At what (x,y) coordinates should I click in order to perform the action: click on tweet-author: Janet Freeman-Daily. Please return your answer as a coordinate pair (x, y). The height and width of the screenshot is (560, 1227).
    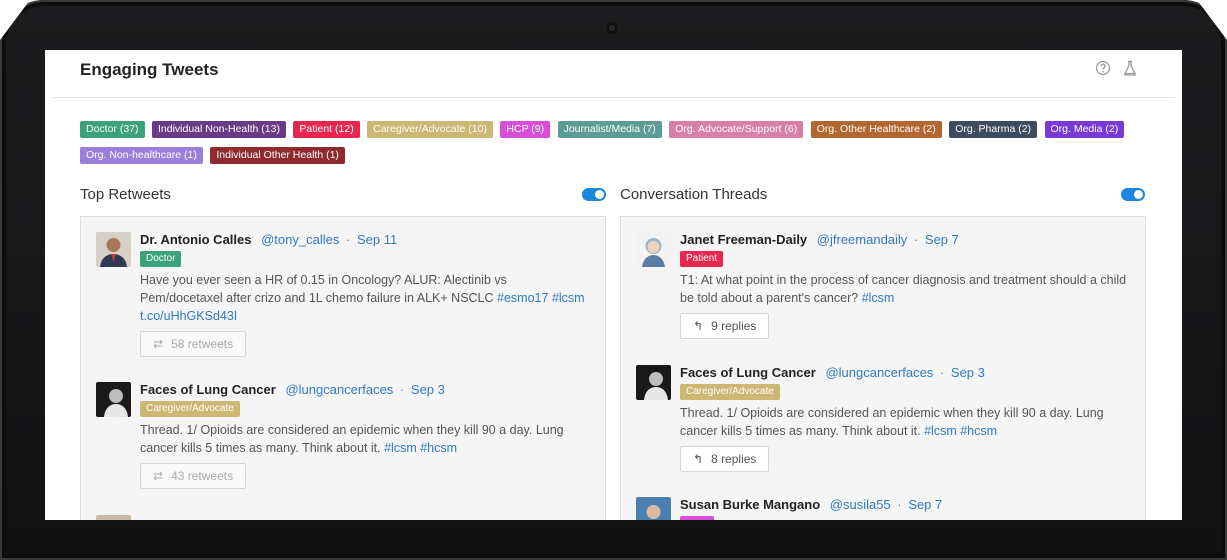
    Looking at the image, I should click on (743, 239).